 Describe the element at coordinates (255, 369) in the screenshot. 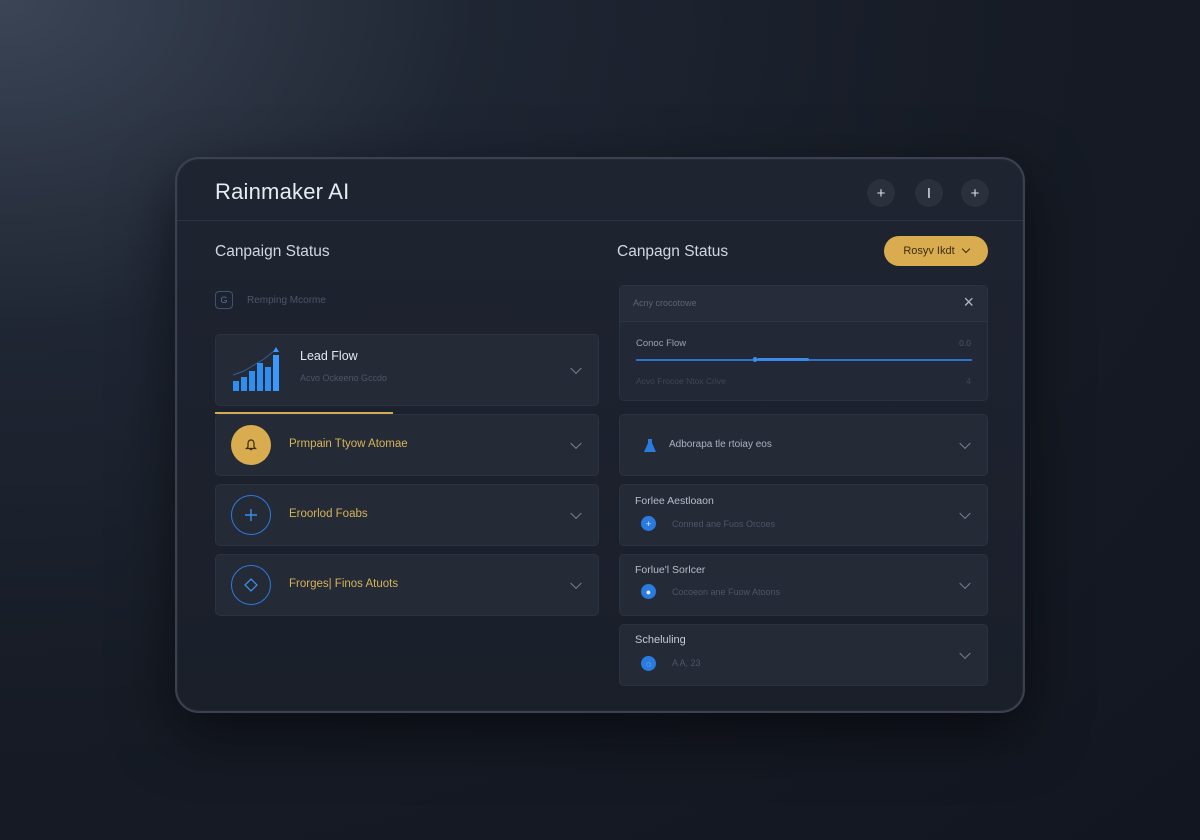

I see `bar-chart-icon` at that location.